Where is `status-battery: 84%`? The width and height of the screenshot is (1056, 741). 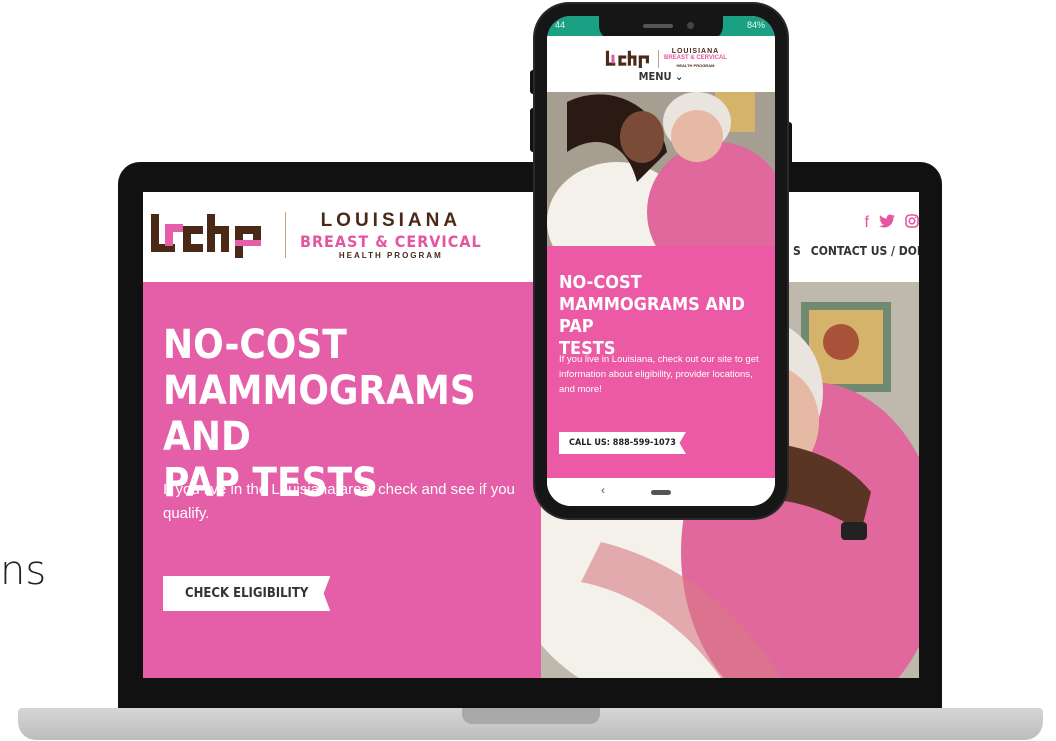
status-battery: 84% is located at coordinates (755, 25).